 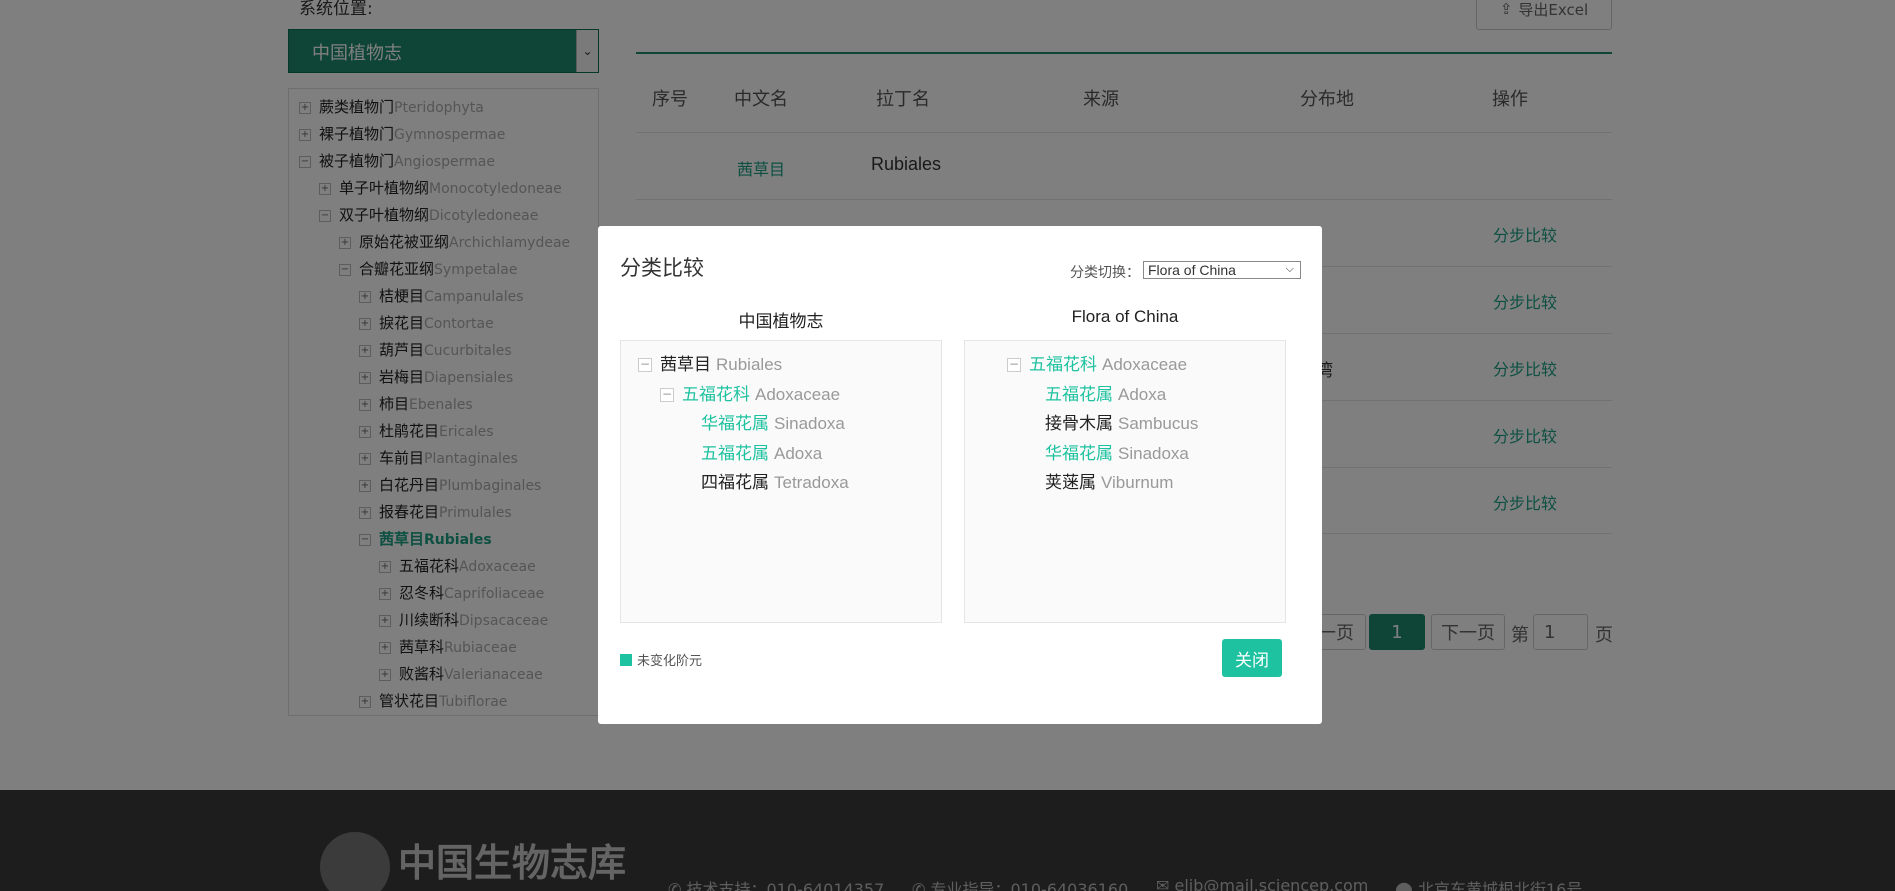 I want to click on close-button: 关闭, so click(x=1252, y=658).